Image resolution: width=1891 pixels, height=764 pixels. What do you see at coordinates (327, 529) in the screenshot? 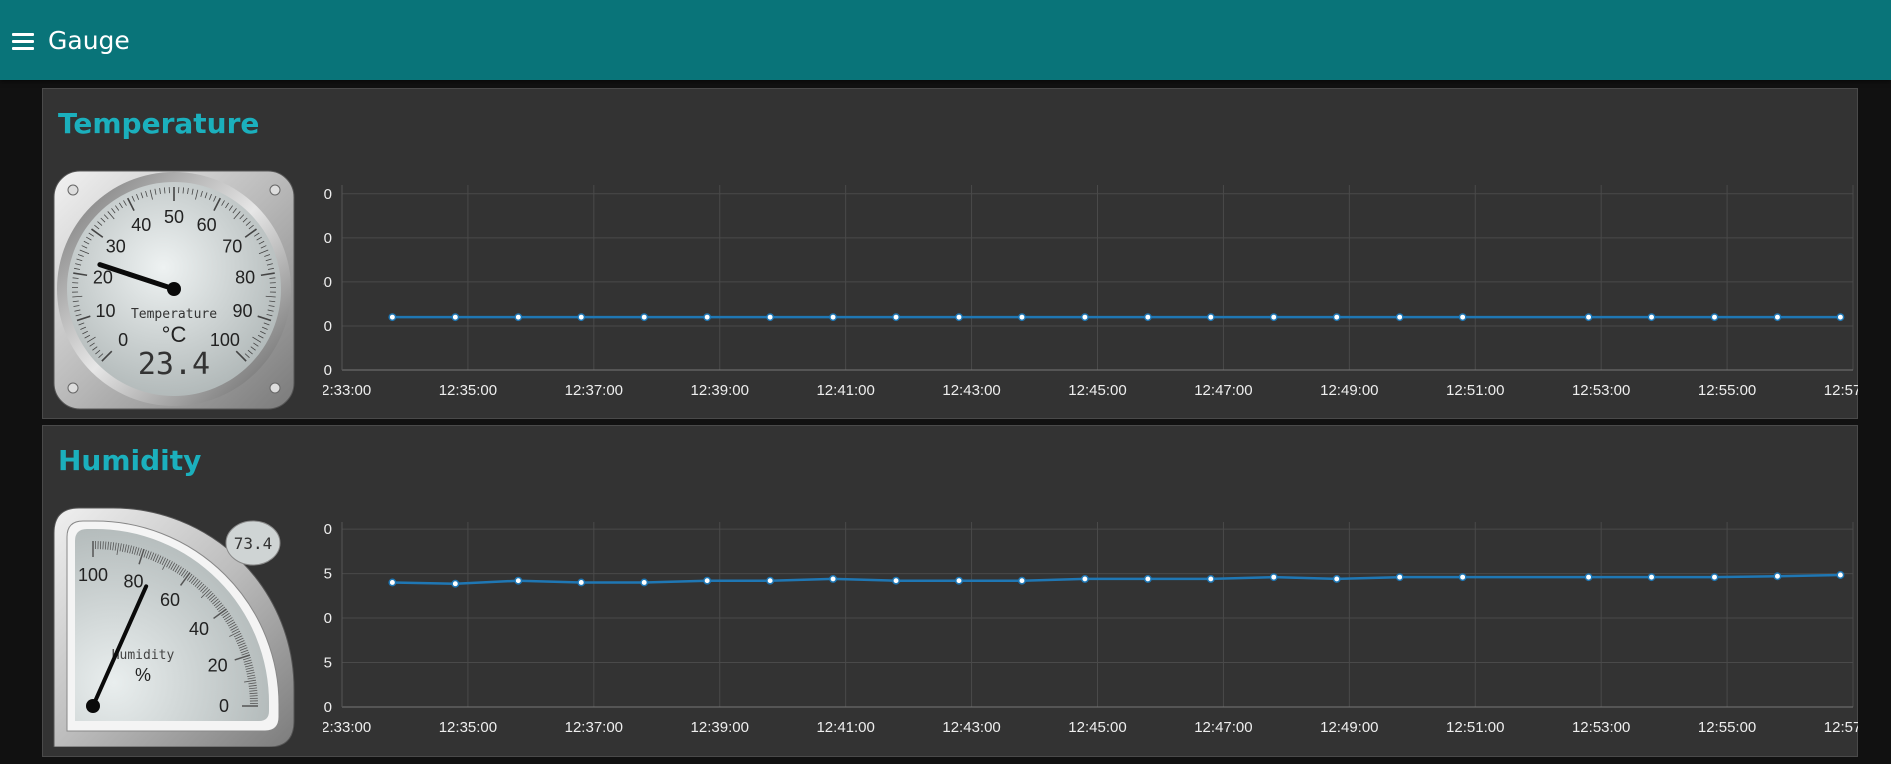
I see `y-tick-label: 100` at bounding box center [327, 529].